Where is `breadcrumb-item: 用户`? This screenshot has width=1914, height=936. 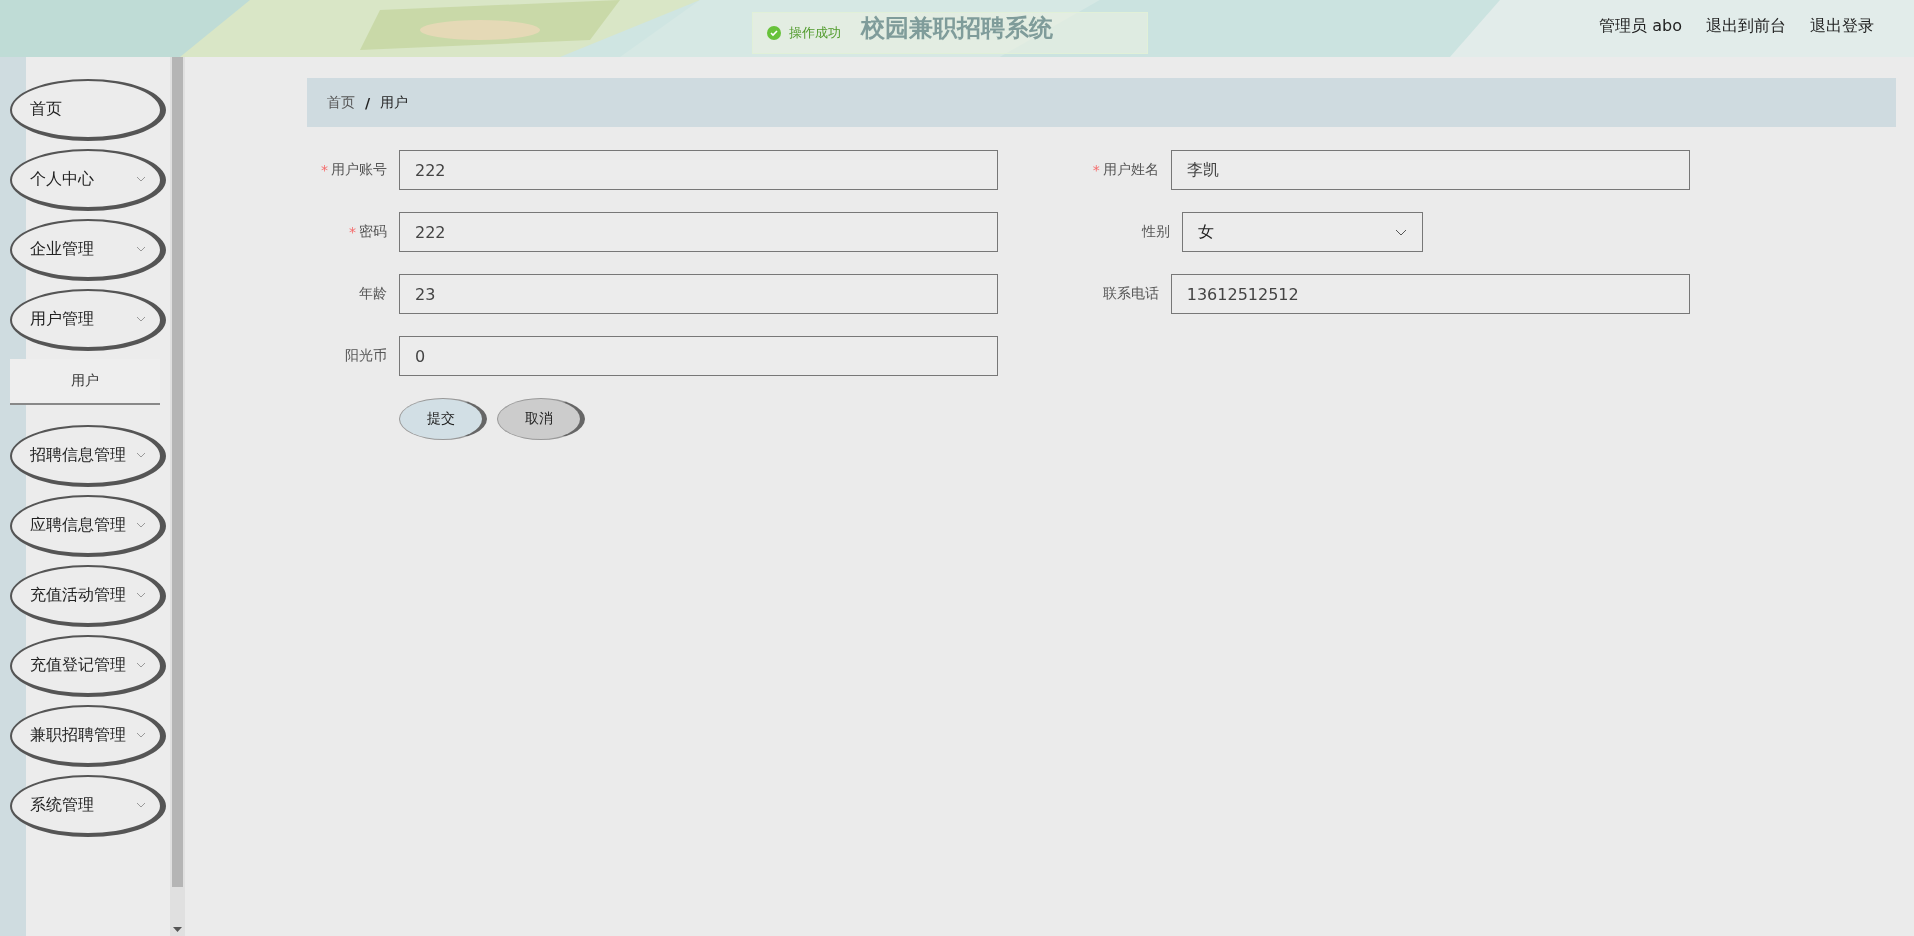
breadcrumb-item: 用户 is located at coordinates (394, 102).